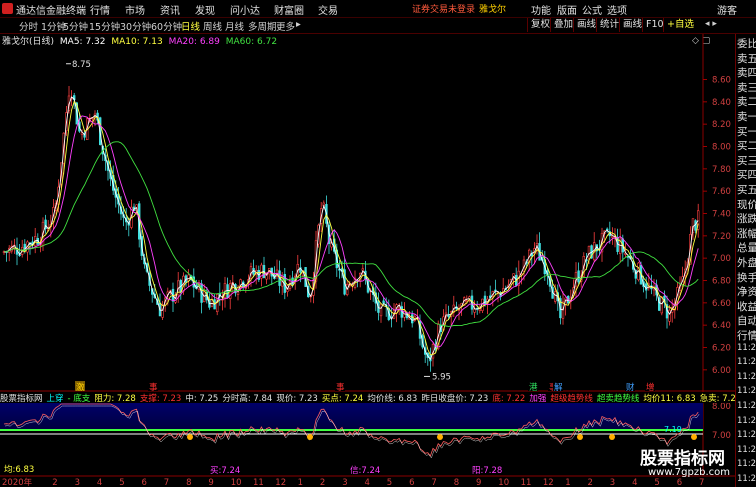 The height and width of the screenshot is (487, 756). Describe the element at coordinates (746, 87) in the screenshot. I see `side-panel-item: 卖三` at that location.